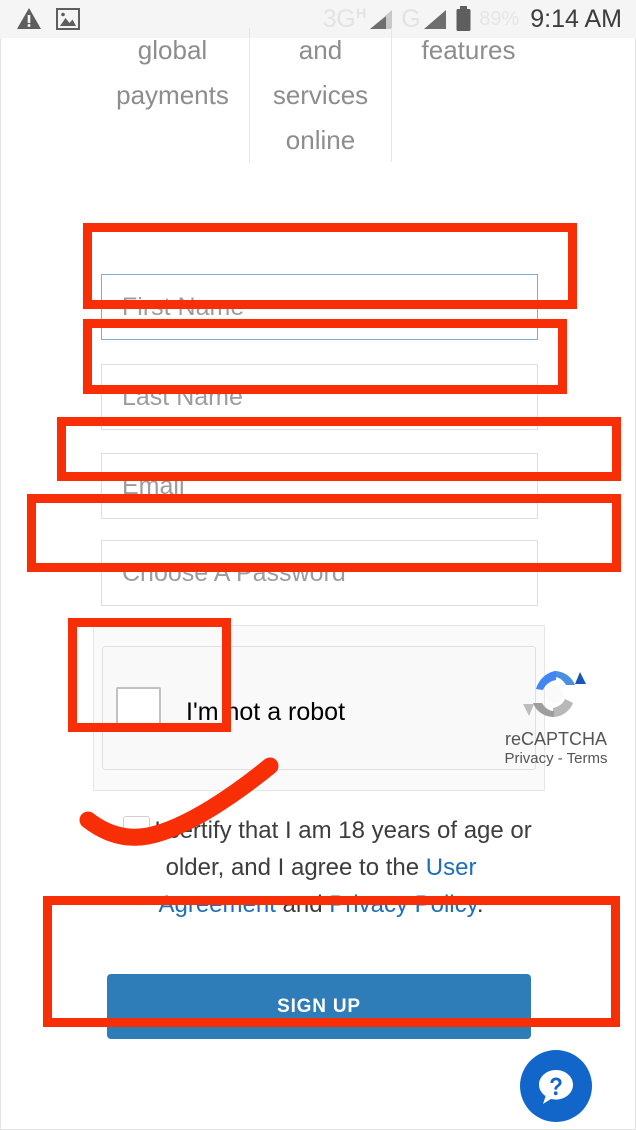  I want to click on question-speech-bubble-icon, so click(556, 1086).